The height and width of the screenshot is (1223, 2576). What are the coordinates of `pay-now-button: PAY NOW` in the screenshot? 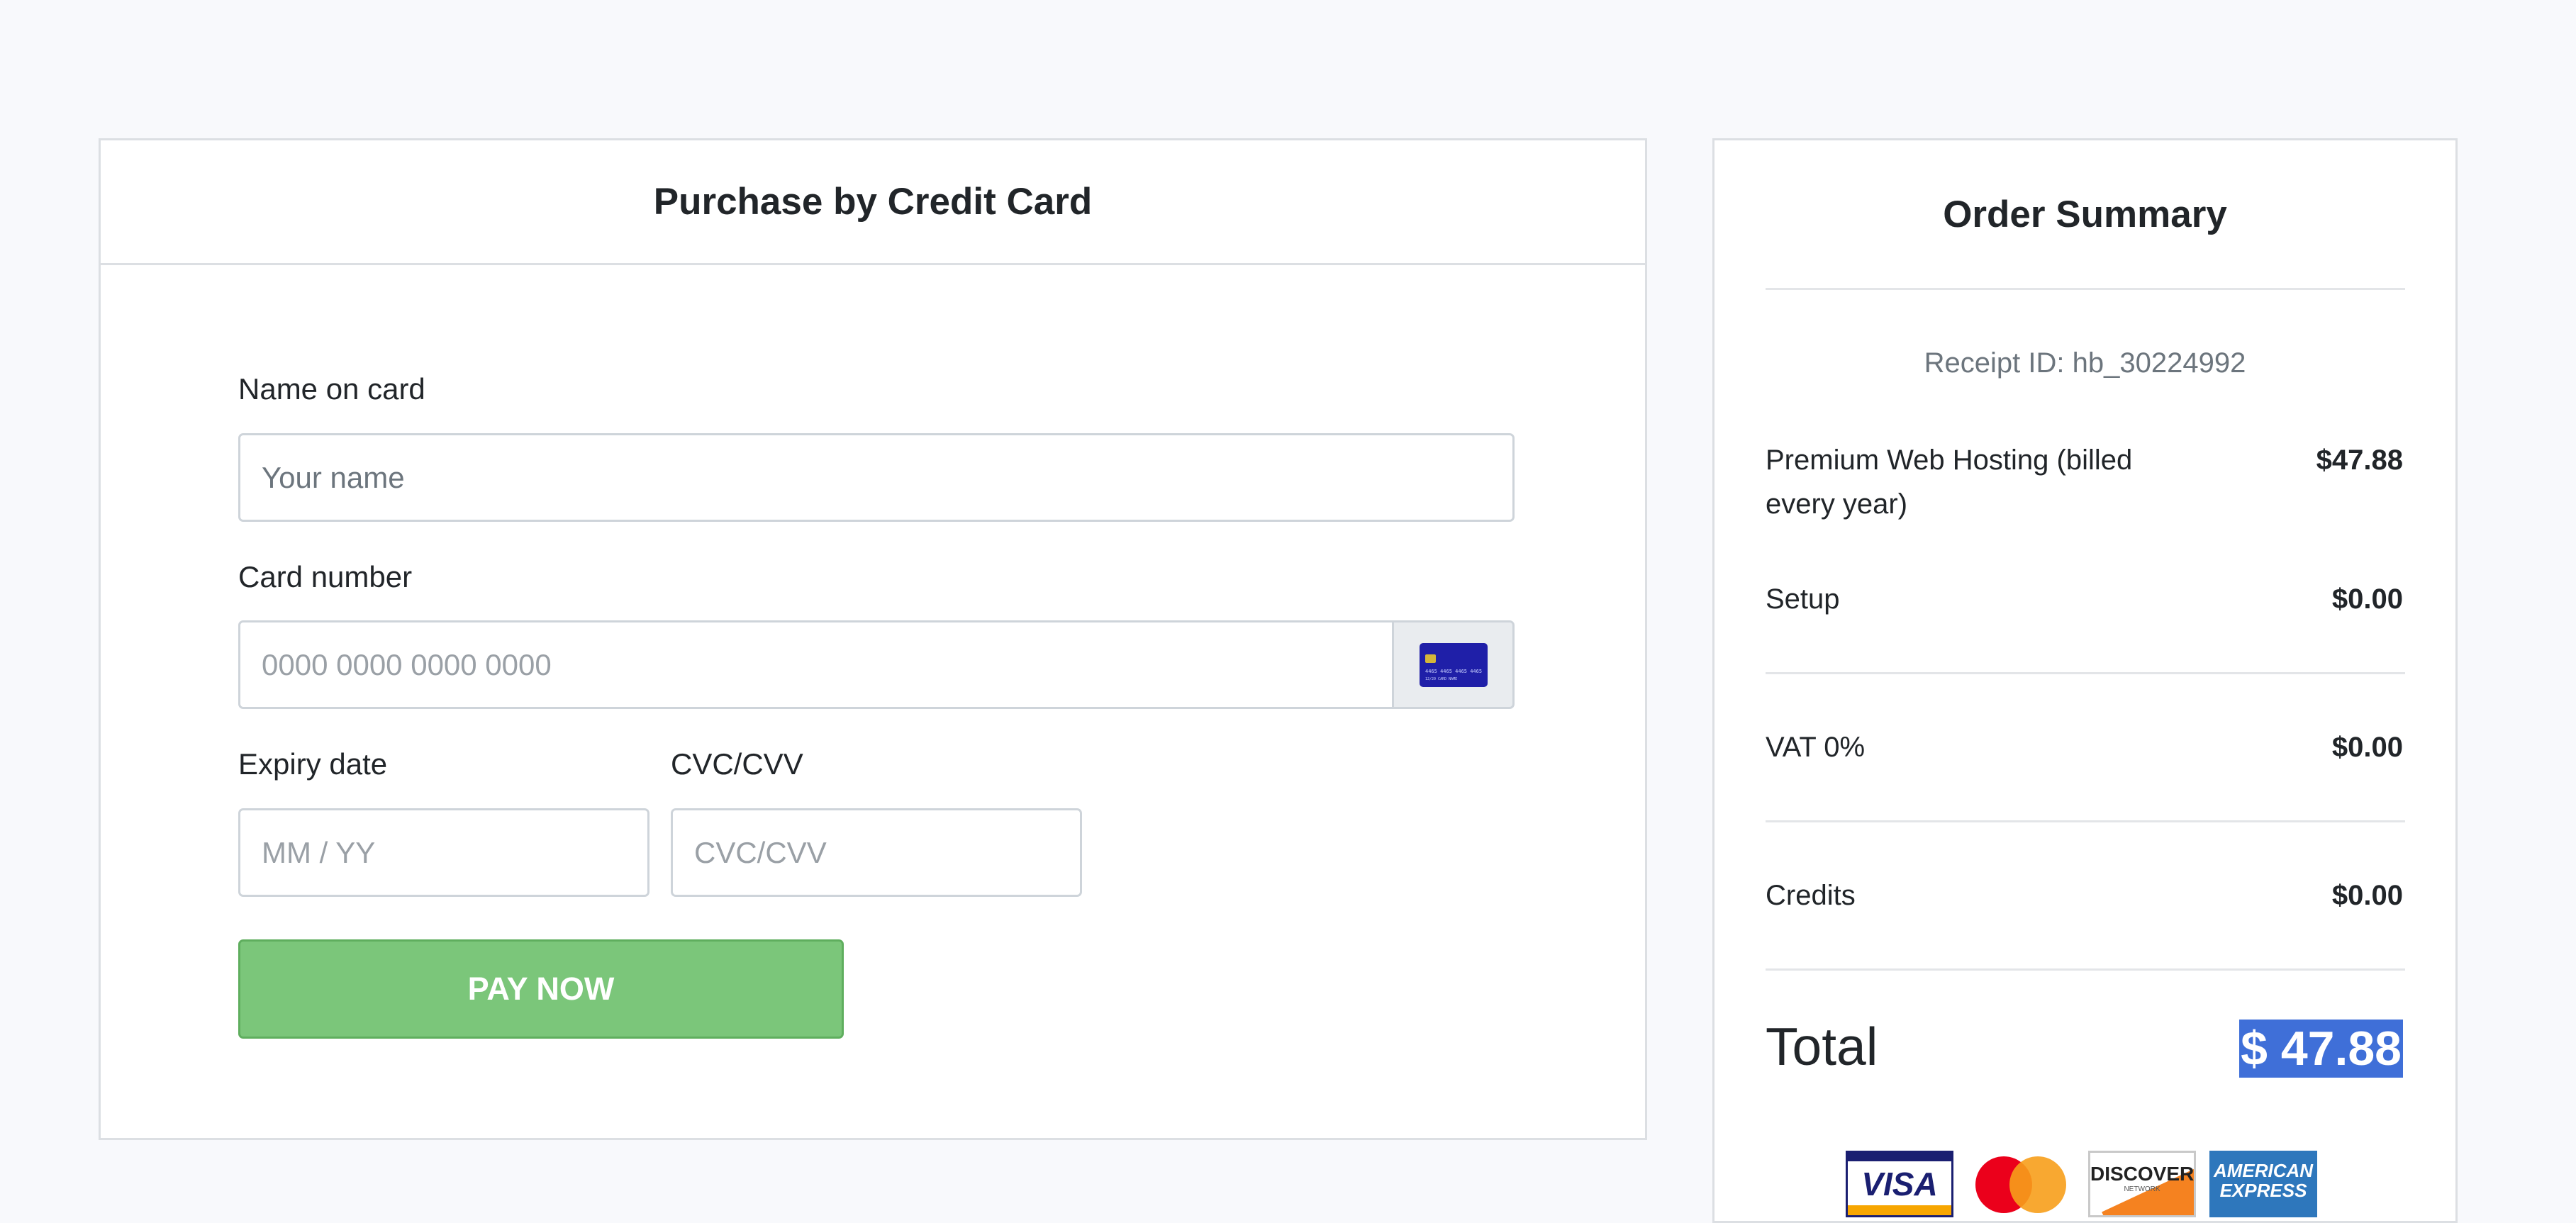 It's located at (541, 989).